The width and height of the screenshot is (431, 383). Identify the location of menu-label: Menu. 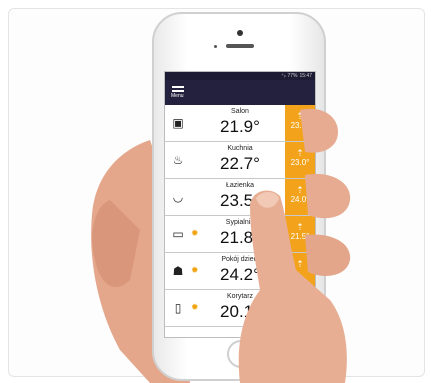
(177, 96).